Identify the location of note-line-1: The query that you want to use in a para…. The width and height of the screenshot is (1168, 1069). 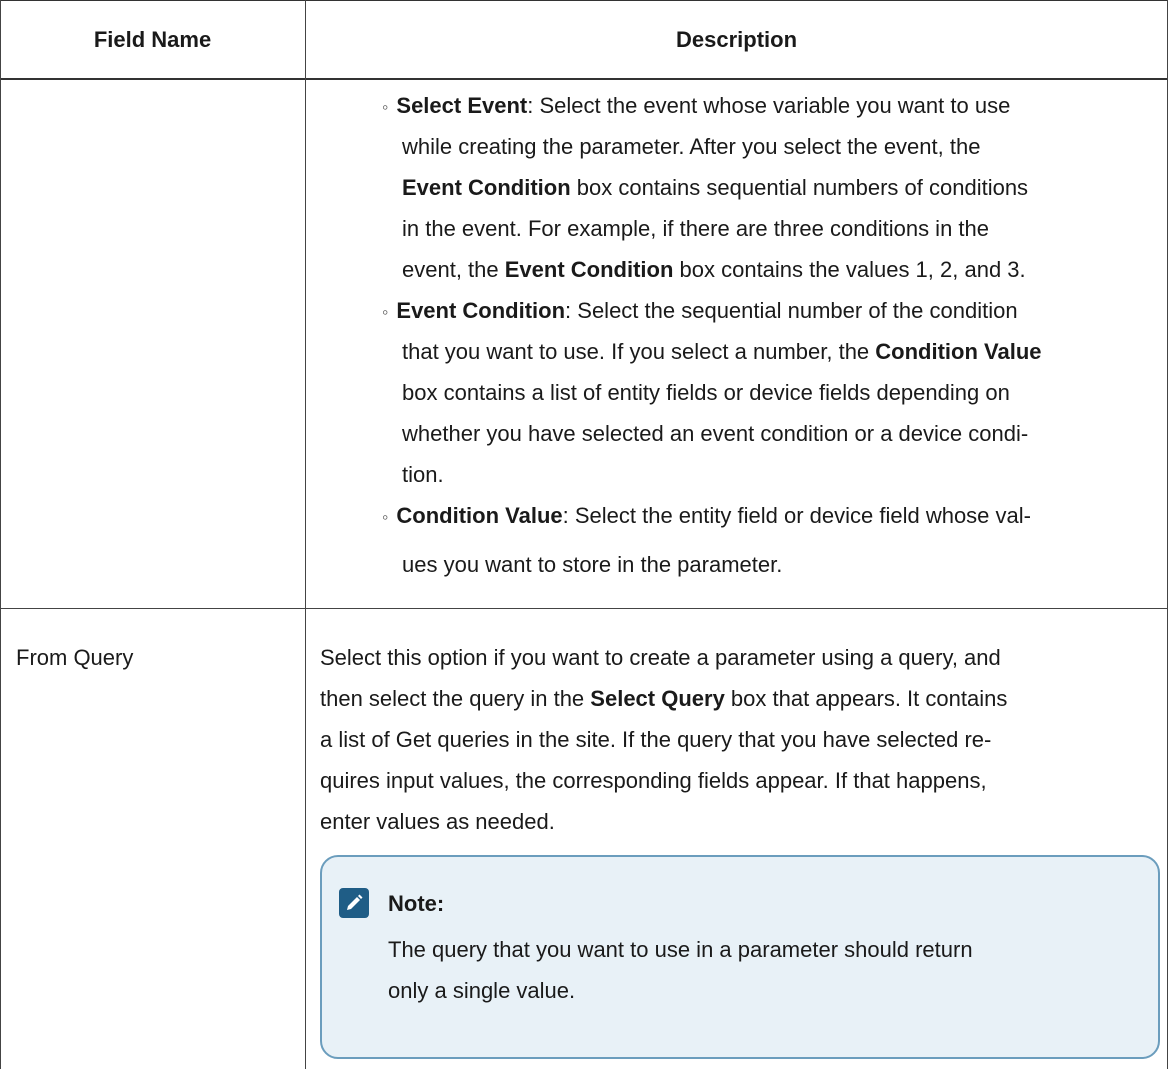
(680, 949).